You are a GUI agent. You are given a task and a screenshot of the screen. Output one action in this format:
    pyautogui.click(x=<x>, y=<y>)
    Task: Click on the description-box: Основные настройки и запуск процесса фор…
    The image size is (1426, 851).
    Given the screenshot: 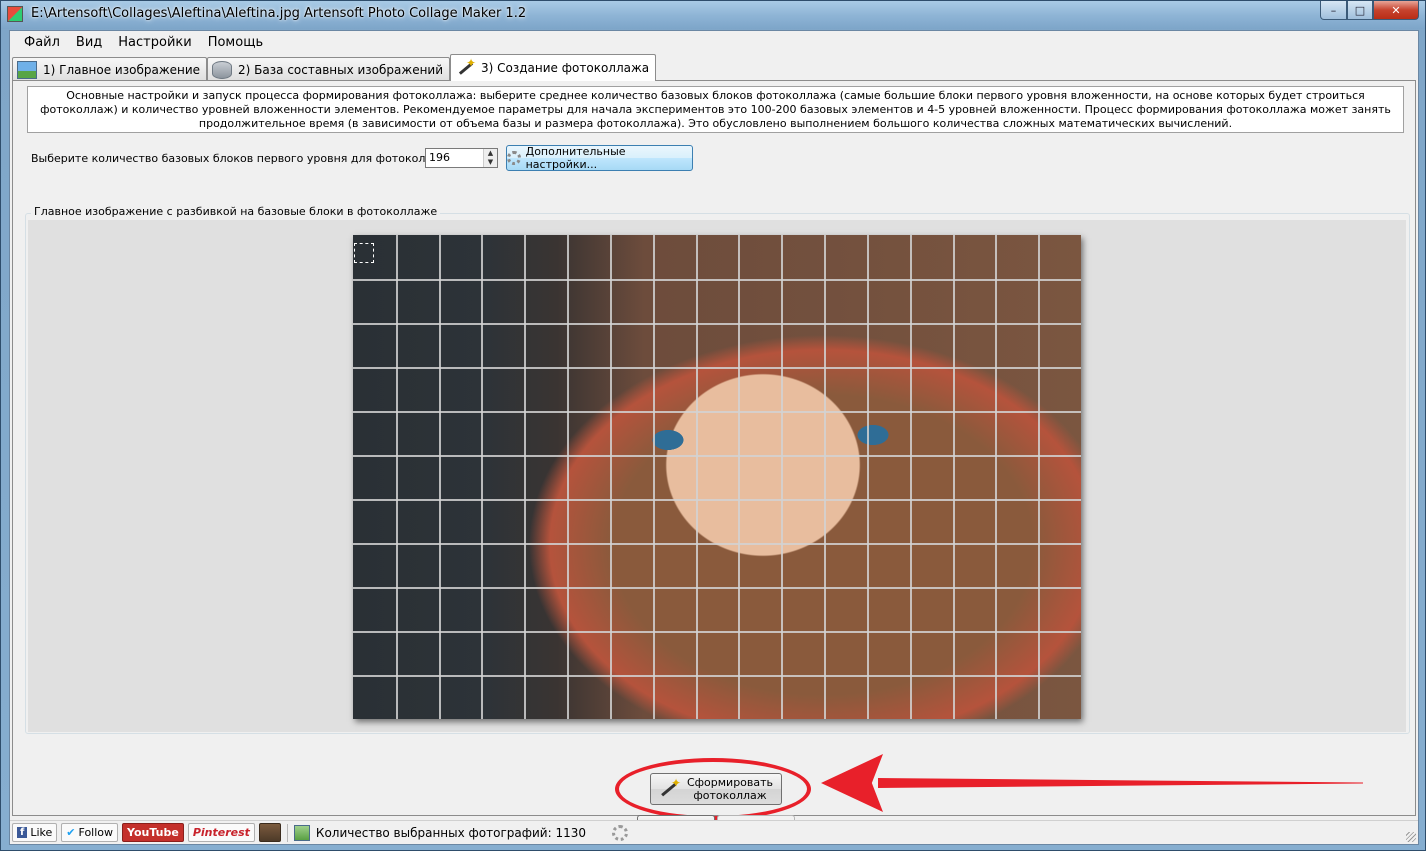 What is the action you would take?
    pyautogui.click(x=715, y=109)
    